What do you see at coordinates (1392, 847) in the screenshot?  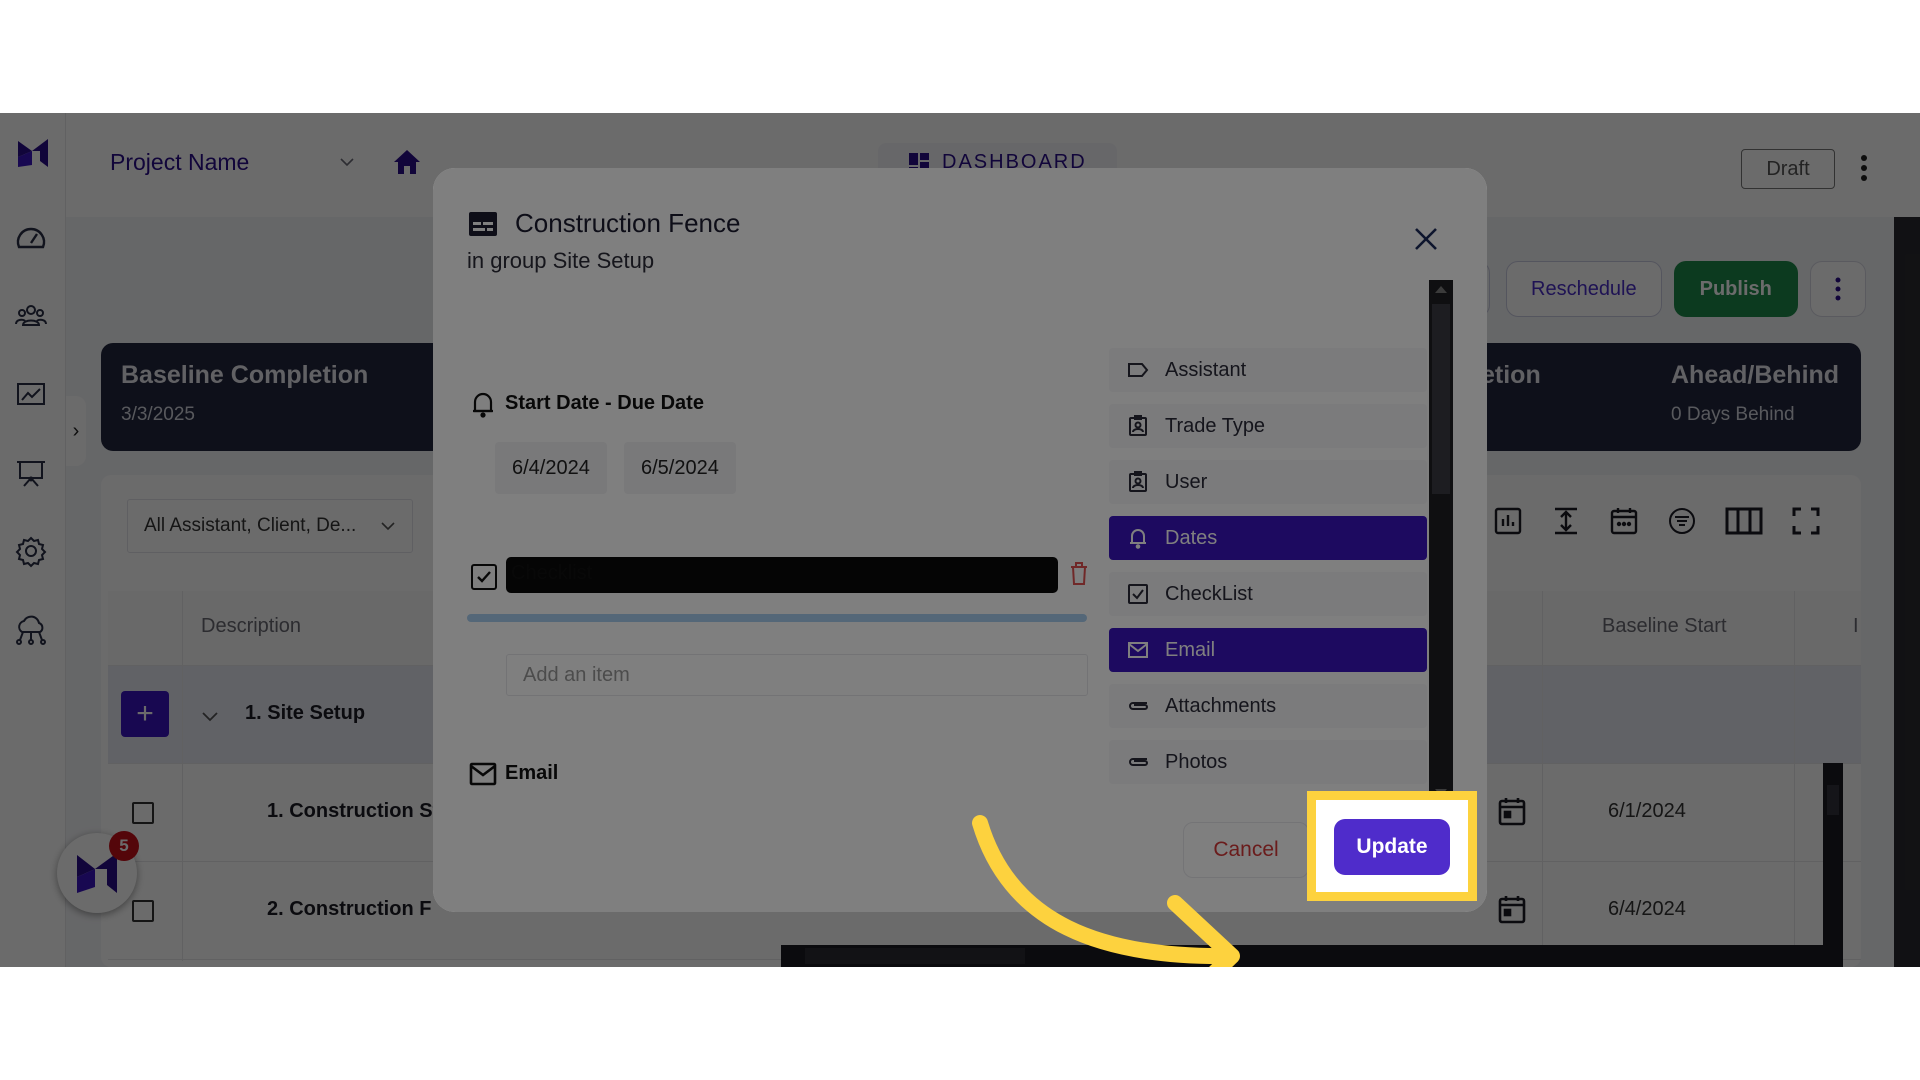 I see `update-button: Update` at bounding box center [1392, 847].